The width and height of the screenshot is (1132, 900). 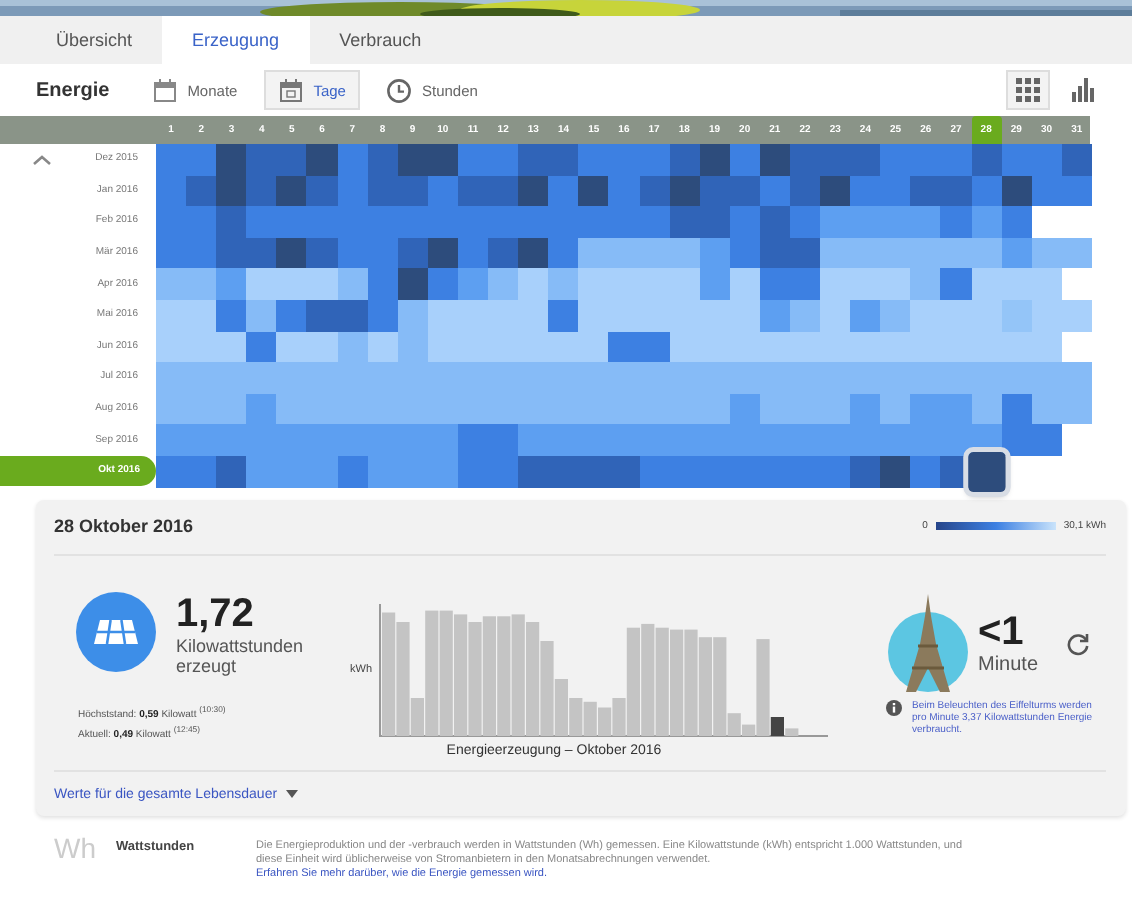 What do you see at coordinates (124, 526) in the screenshot?
I see `date-title: 28 Oktober 2016` at bounding box center [124, 526].